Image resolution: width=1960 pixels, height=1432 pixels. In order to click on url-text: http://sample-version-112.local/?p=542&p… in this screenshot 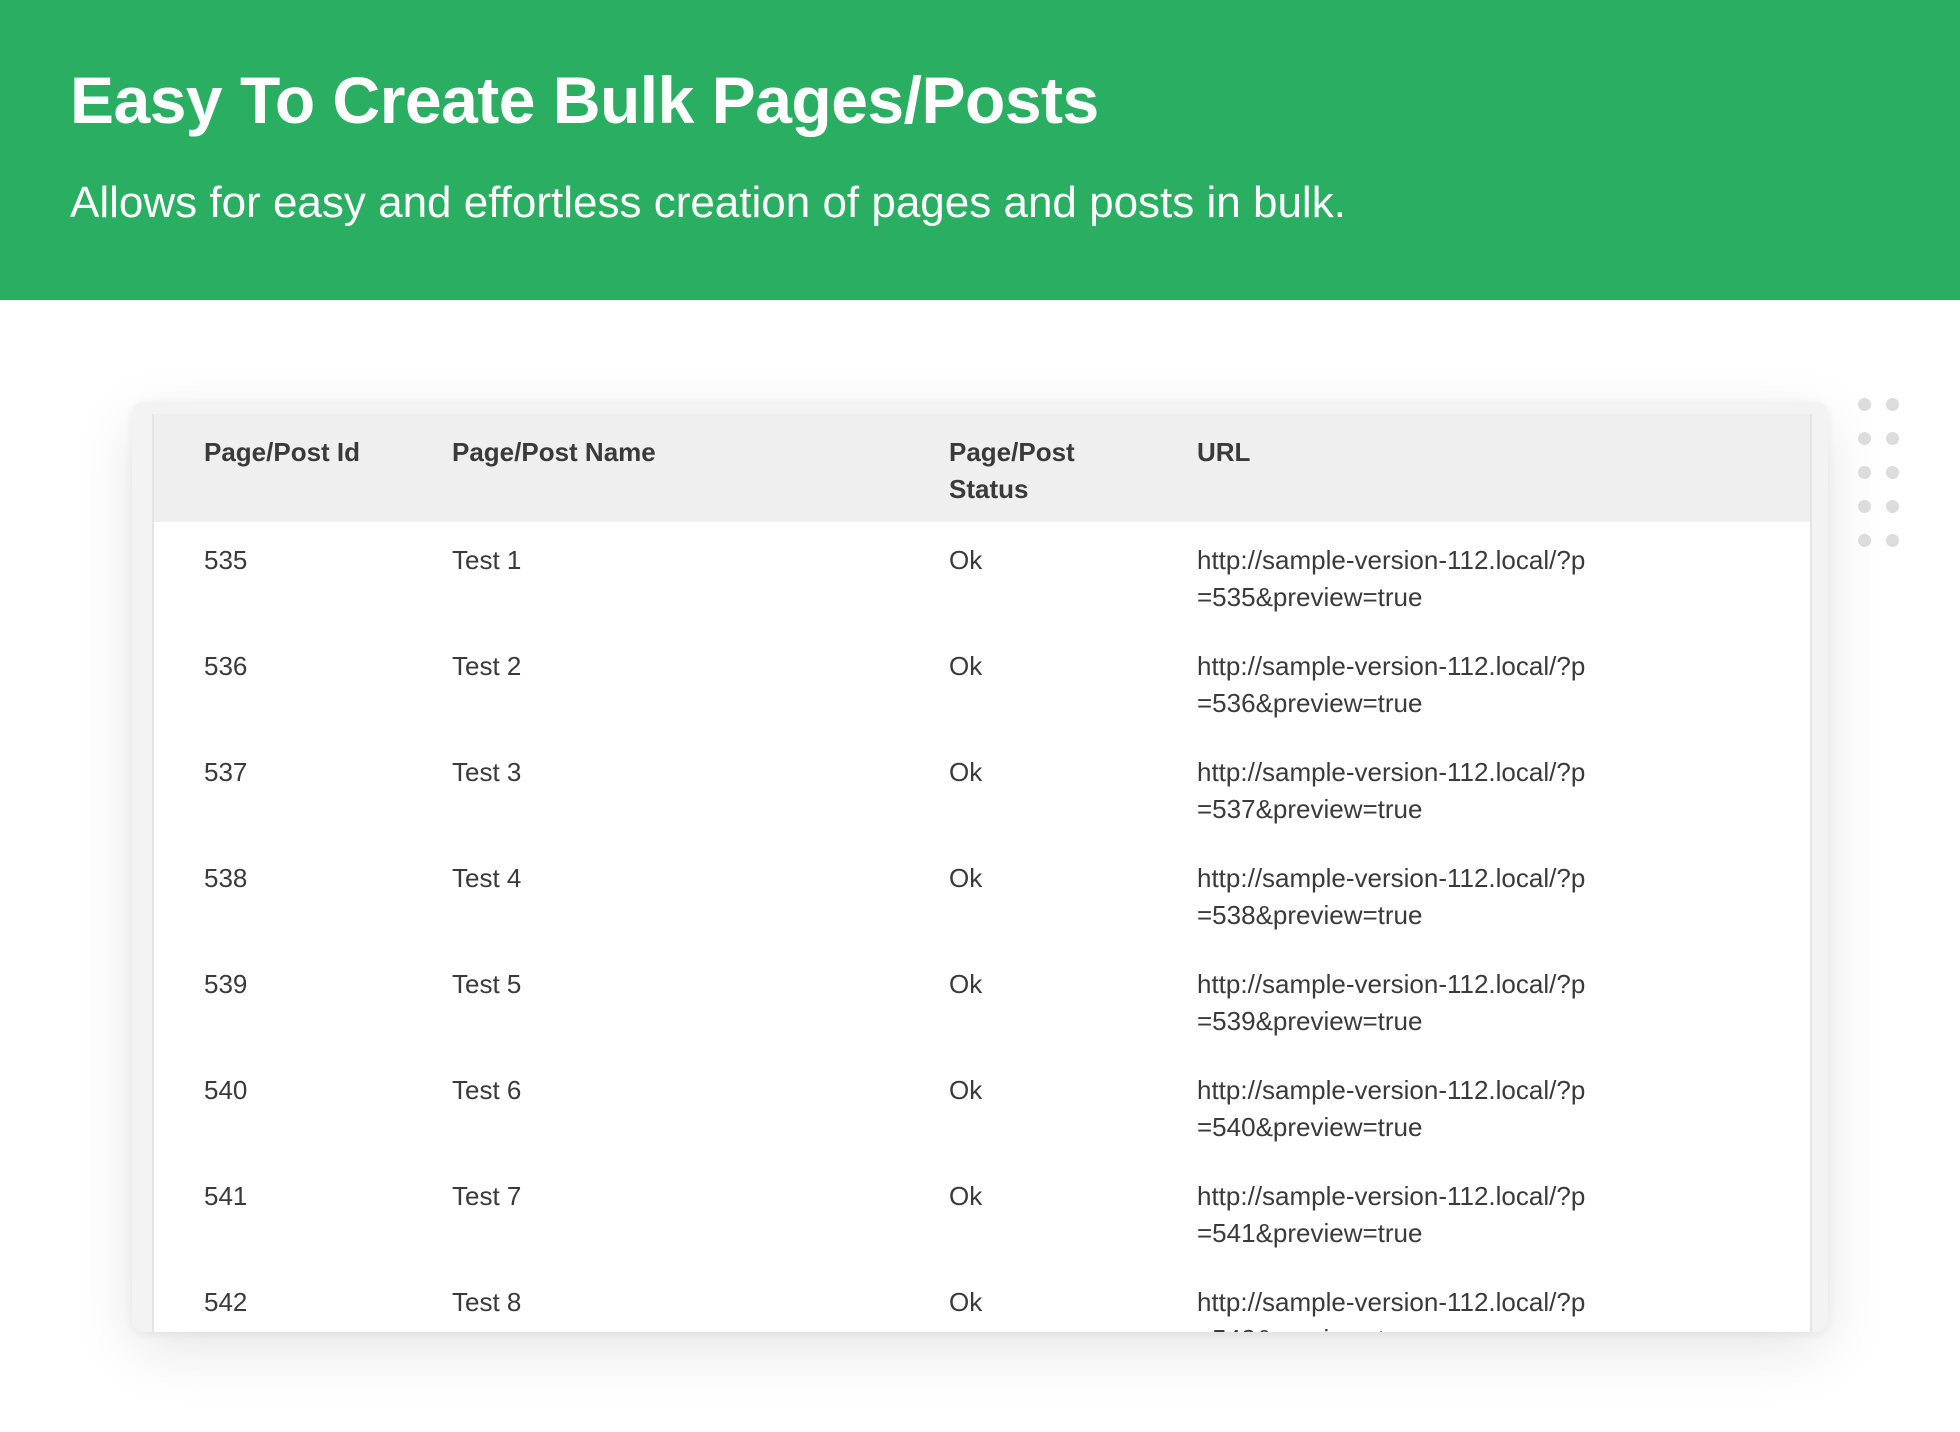, I will do `click(1391, 1309)`.